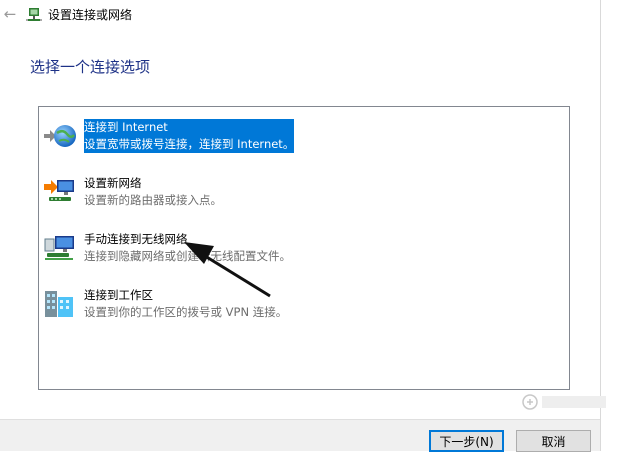  I want to click on option-text: 连接到工作区 设置到你的工作区的拨号或 VPN 连接。, so click(185, 304).